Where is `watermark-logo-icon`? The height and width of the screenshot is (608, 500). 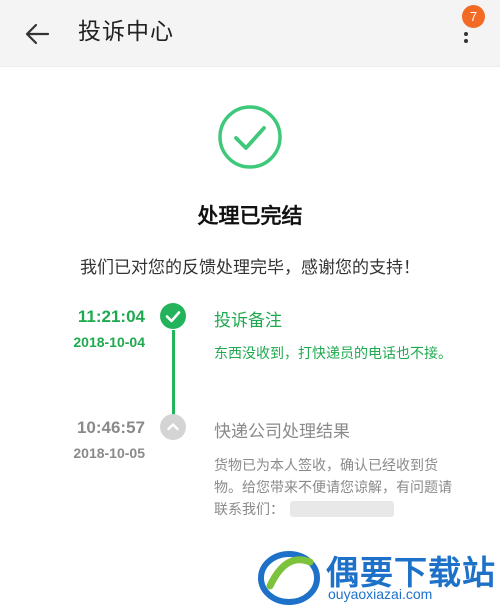 watermark-logo-icon is located at coordinates (289, 578).